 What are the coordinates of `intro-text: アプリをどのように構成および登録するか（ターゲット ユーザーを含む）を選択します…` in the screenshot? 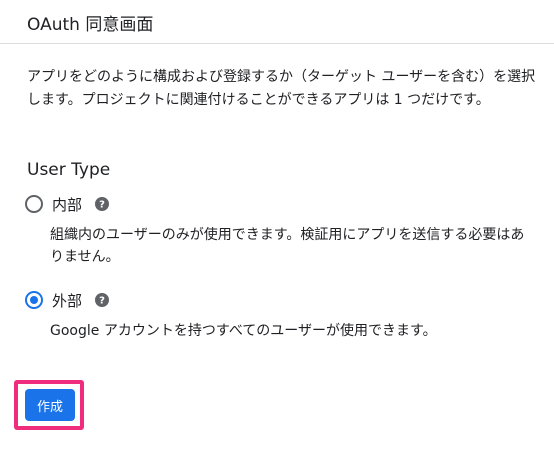 It's located at (281, 88).